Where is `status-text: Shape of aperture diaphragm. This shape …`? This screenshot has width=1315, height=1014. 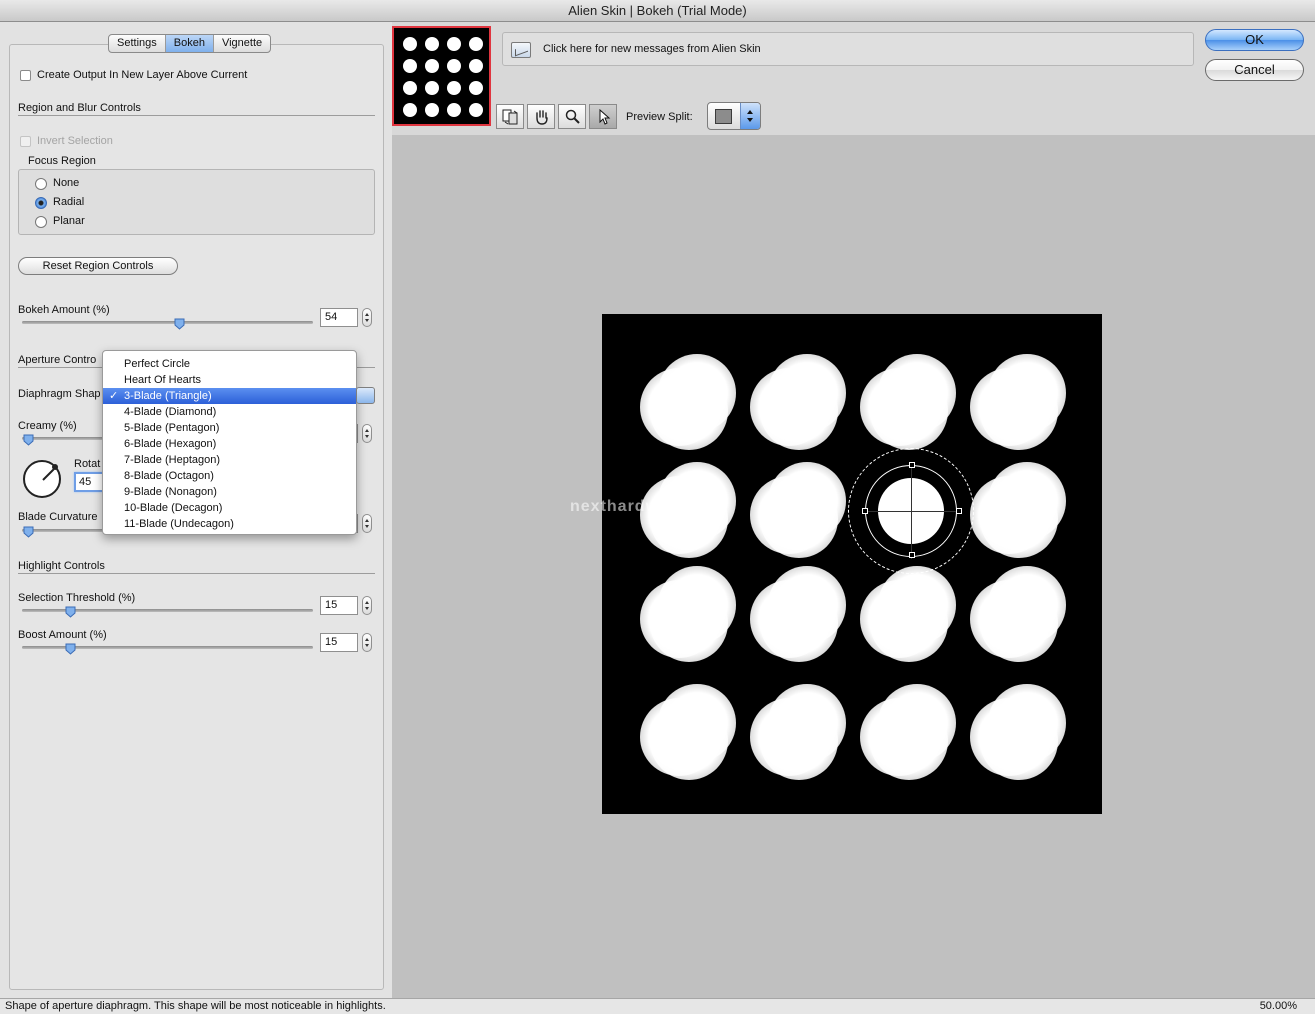
status-text: Shape of aperture diaphragm. This shape … is located at coordinates (195, 1006).